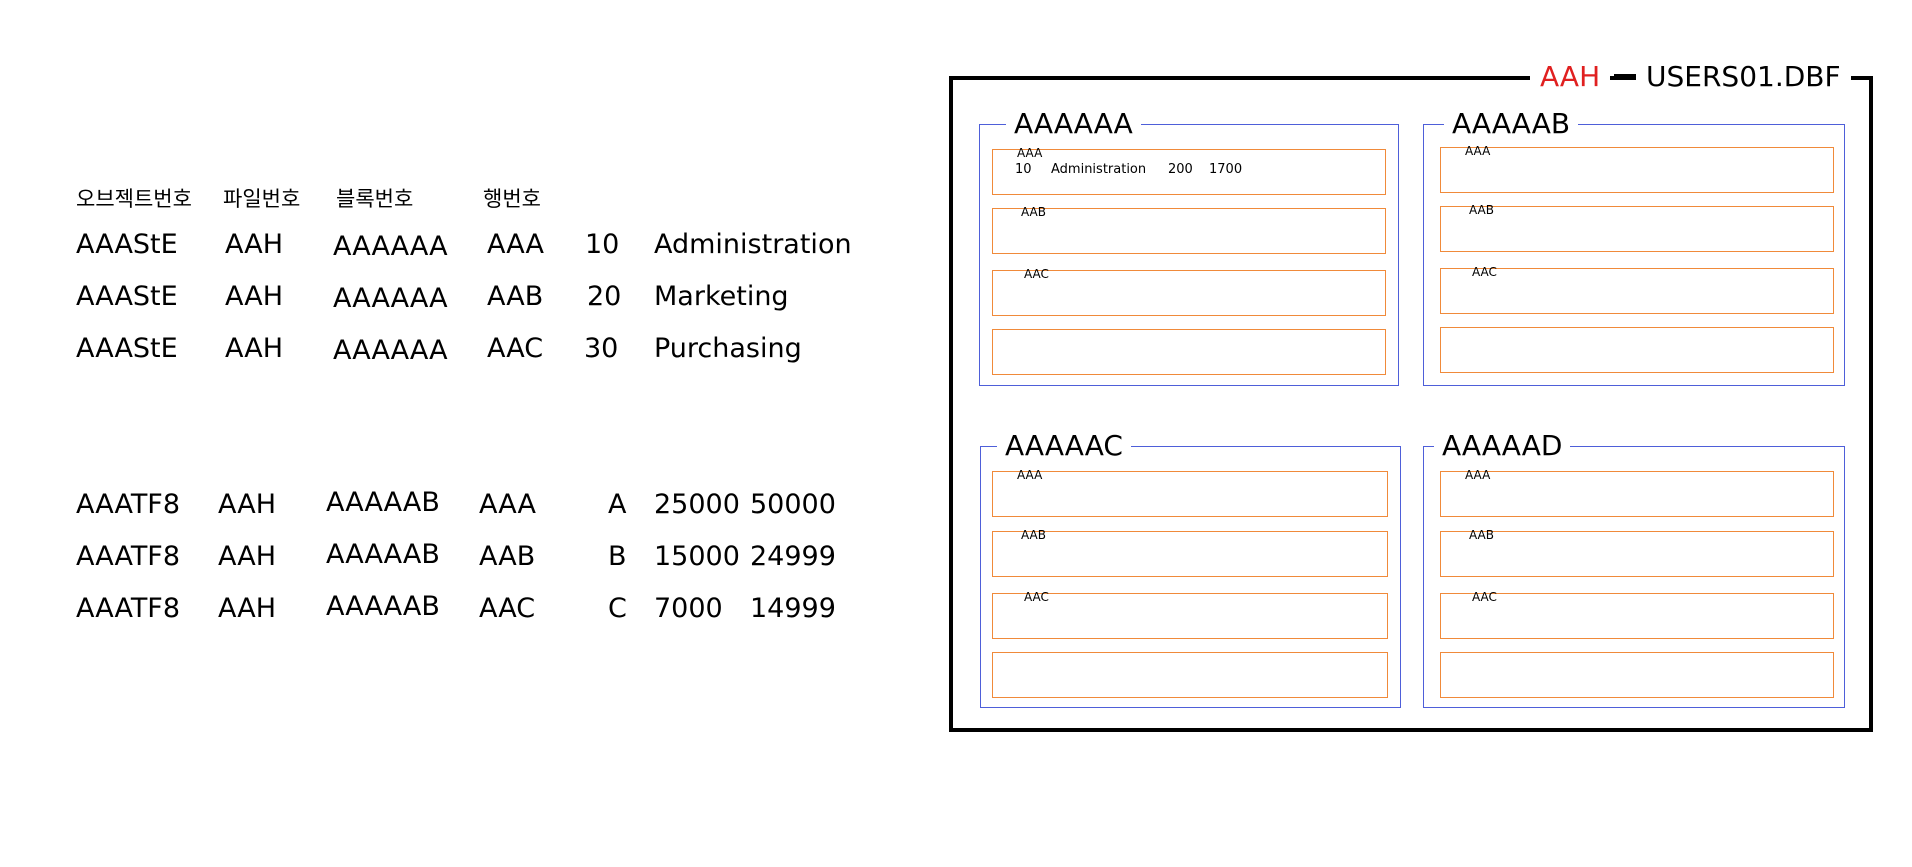 The image size is (1912, 867). Describe the element at coordinates (688, 608) in the screenshot. I see `grade-row-low: 7000` at that location.